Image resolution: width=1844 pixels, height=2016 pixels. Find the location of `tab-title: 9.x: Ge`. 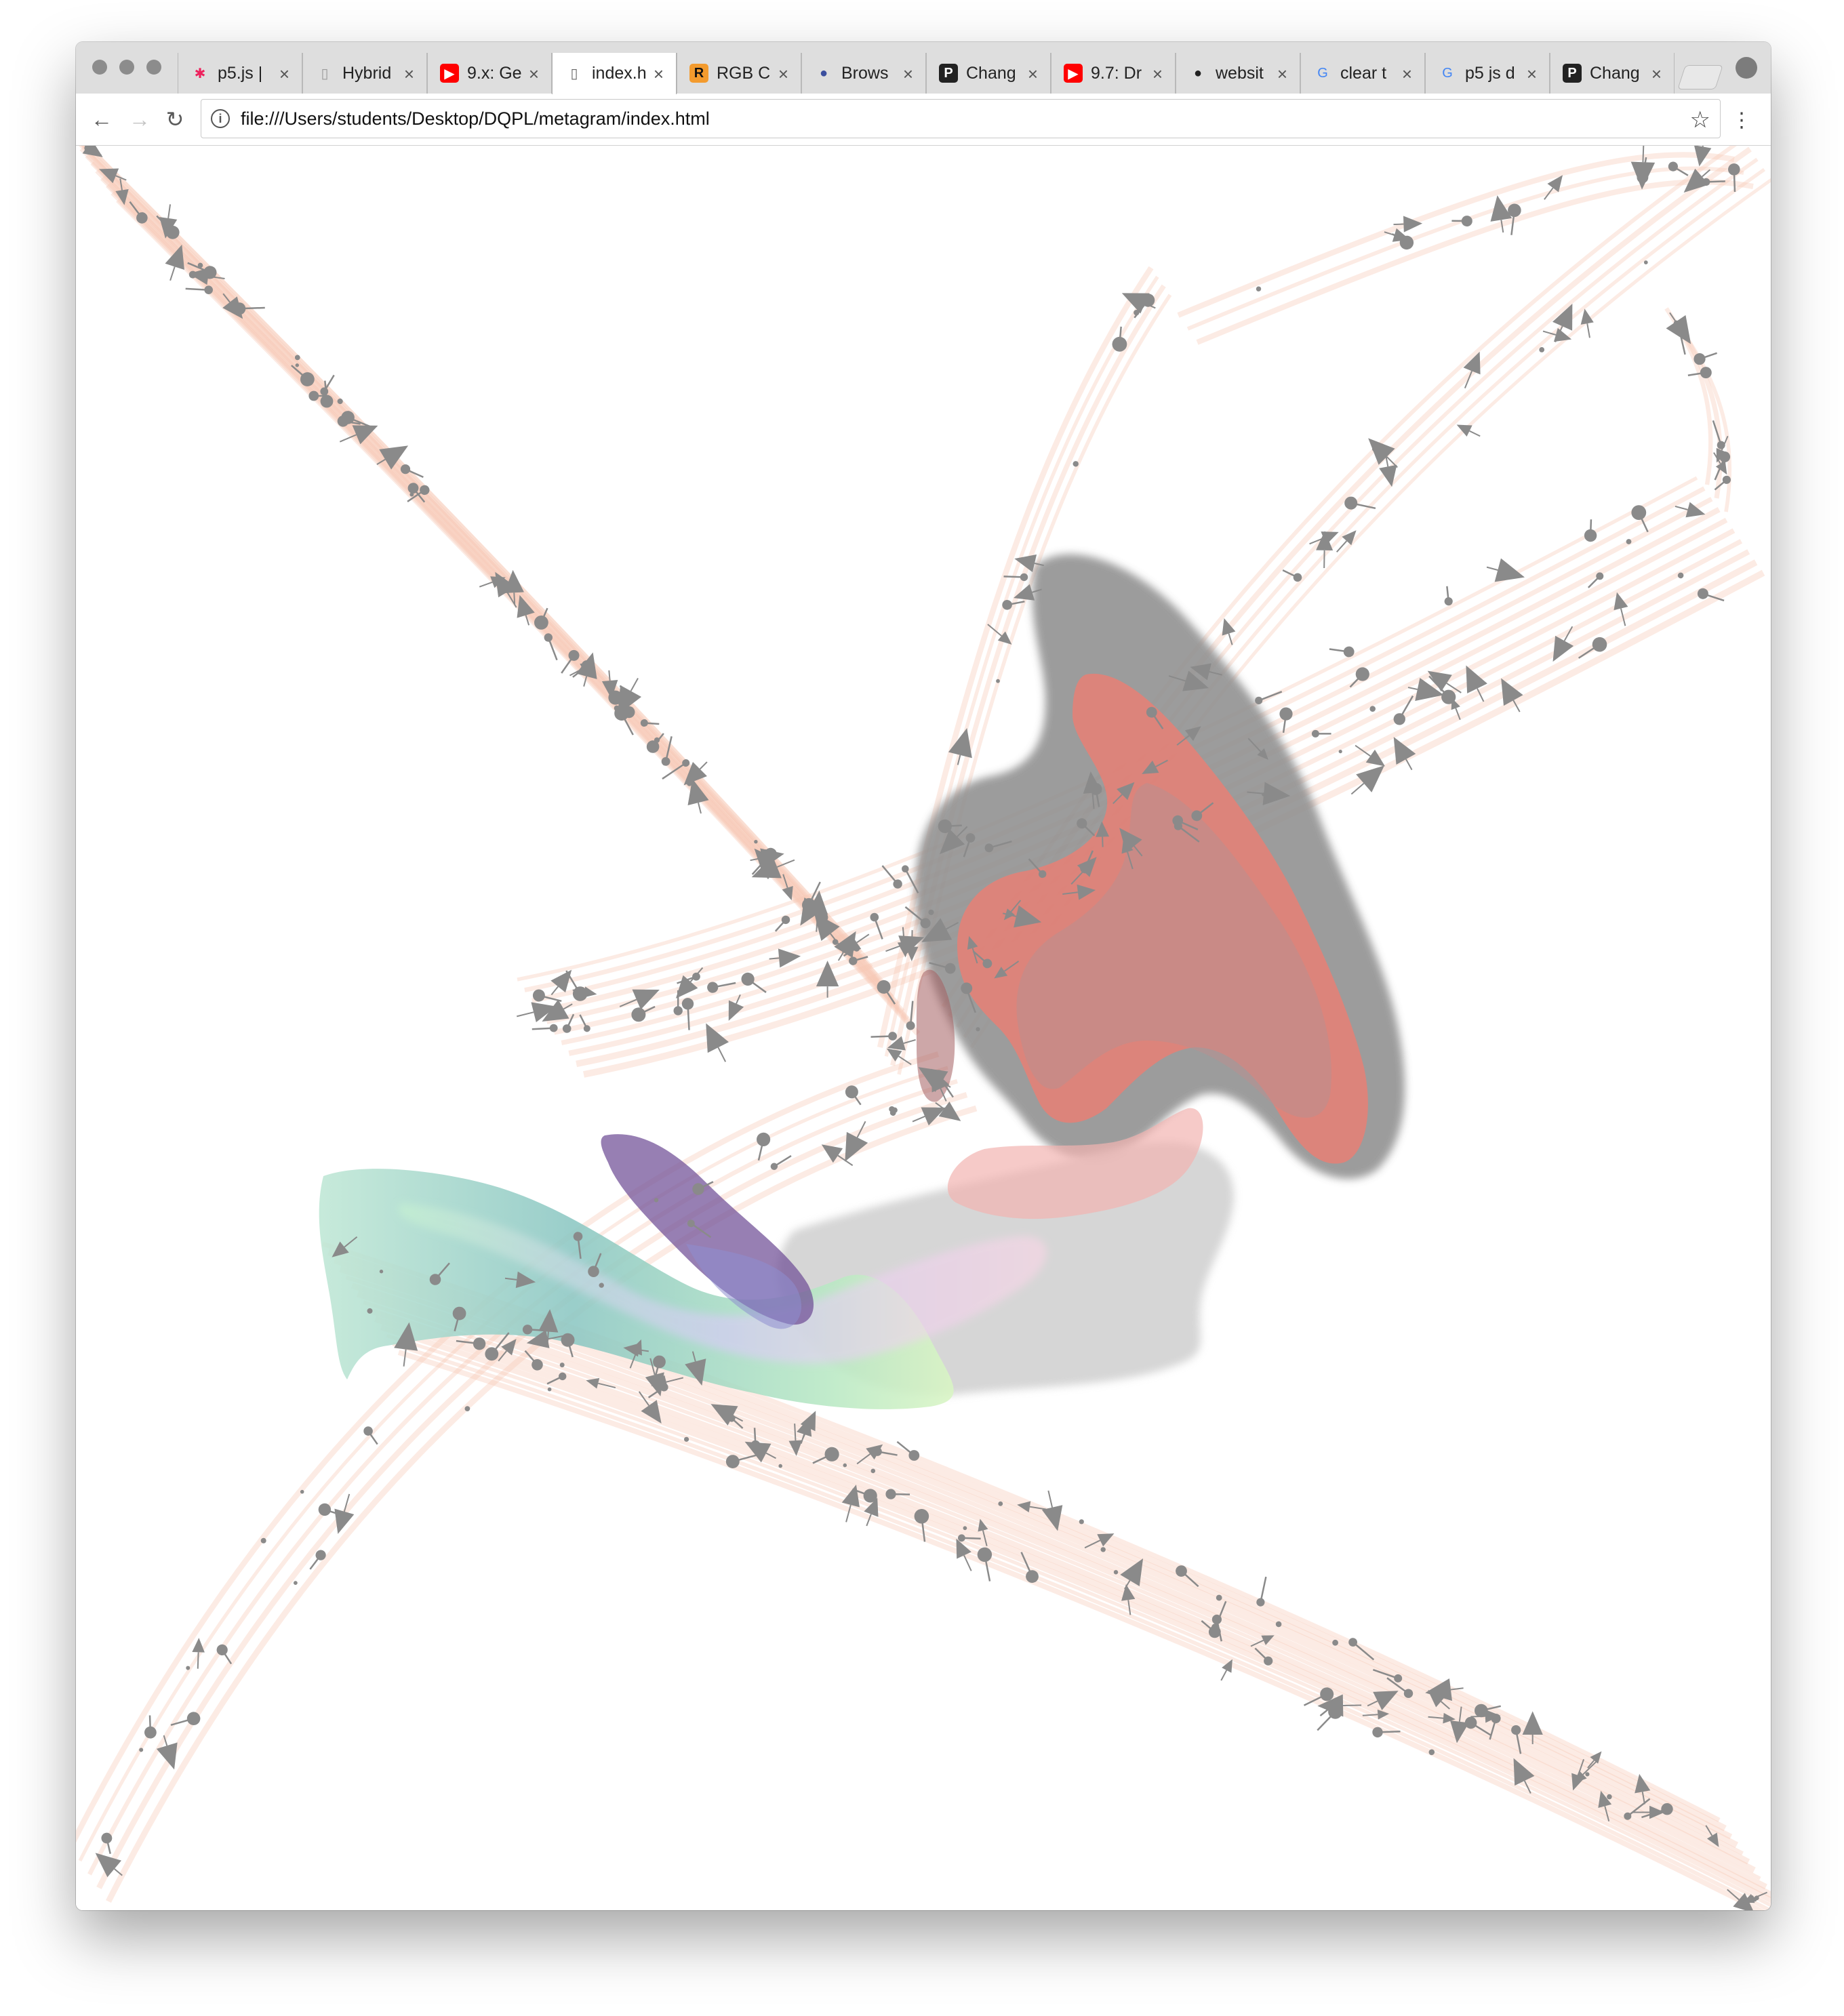

tab-title: 9.x: Ge is located at coordinates (495, 73).